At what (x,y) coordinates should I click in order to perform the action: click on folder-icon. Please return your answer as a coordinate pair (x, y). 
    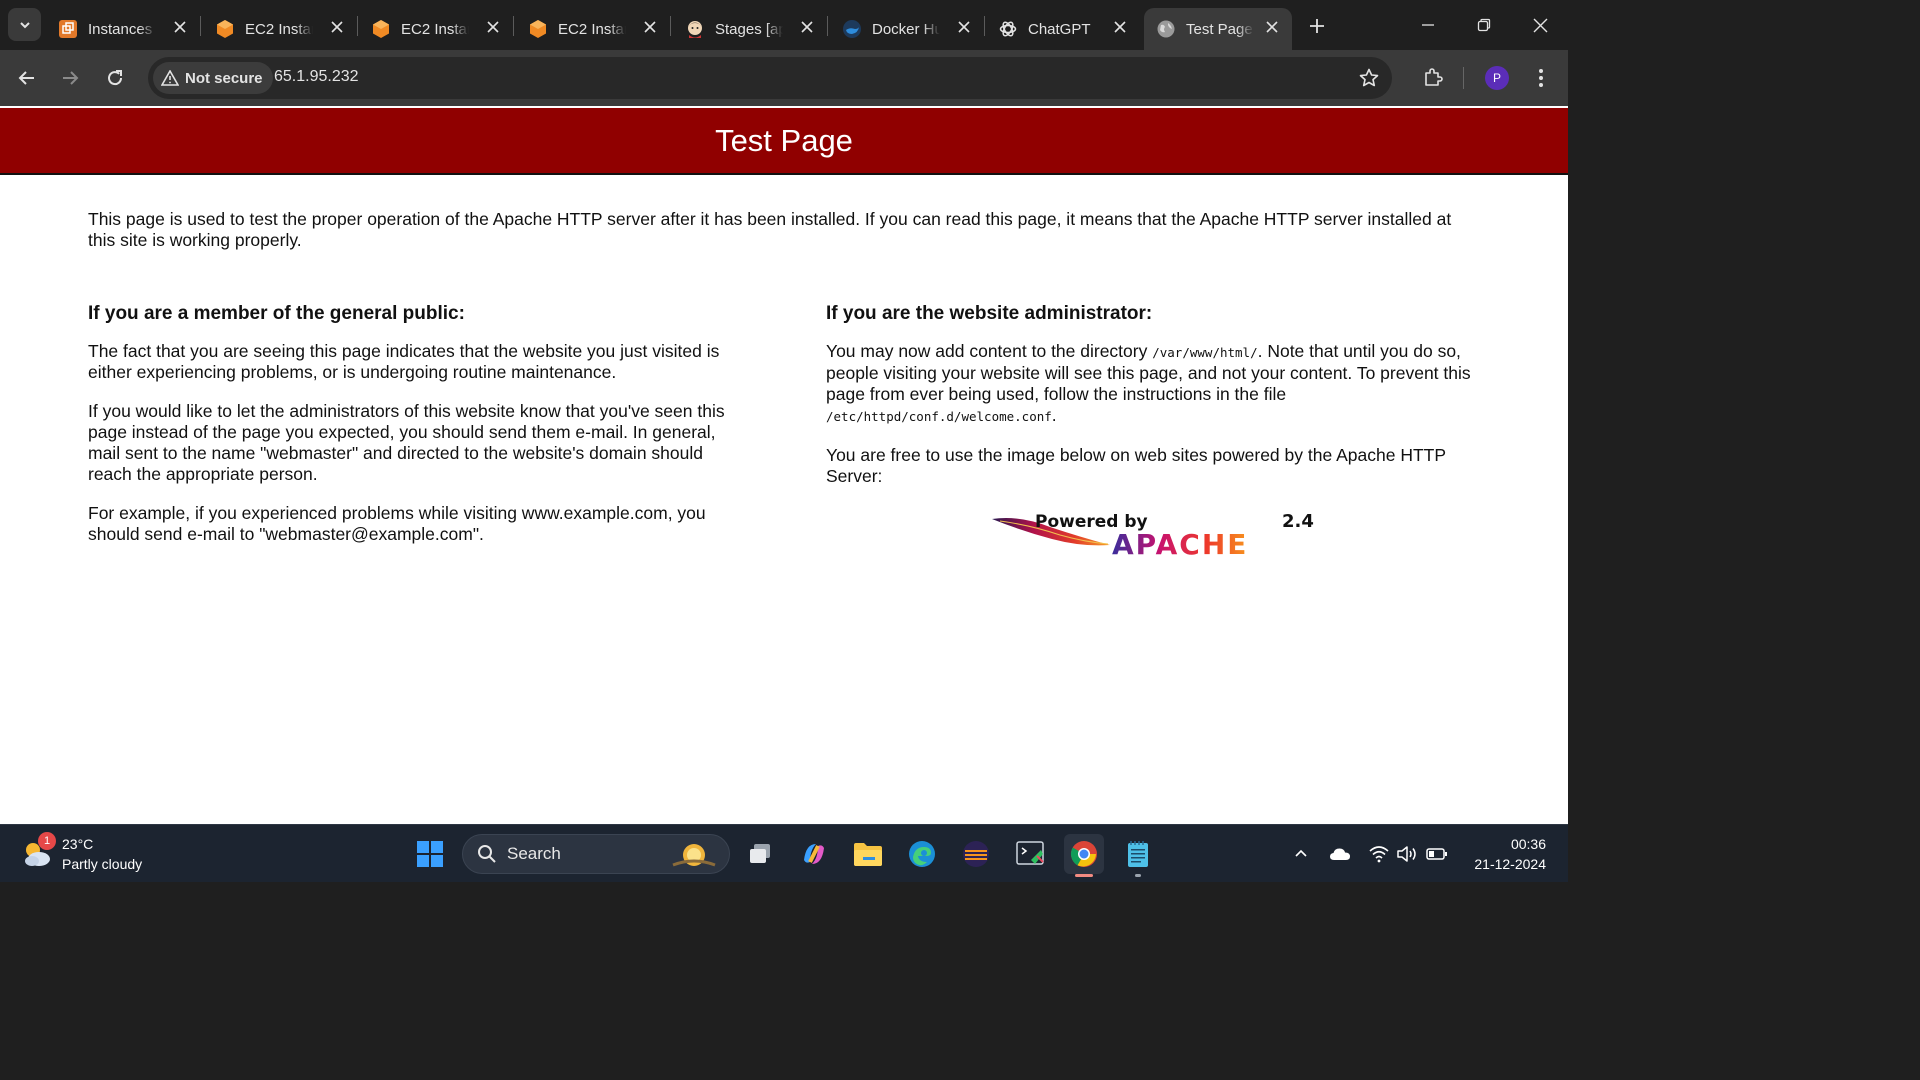
    Looking at the image, I should click on (868, 854).